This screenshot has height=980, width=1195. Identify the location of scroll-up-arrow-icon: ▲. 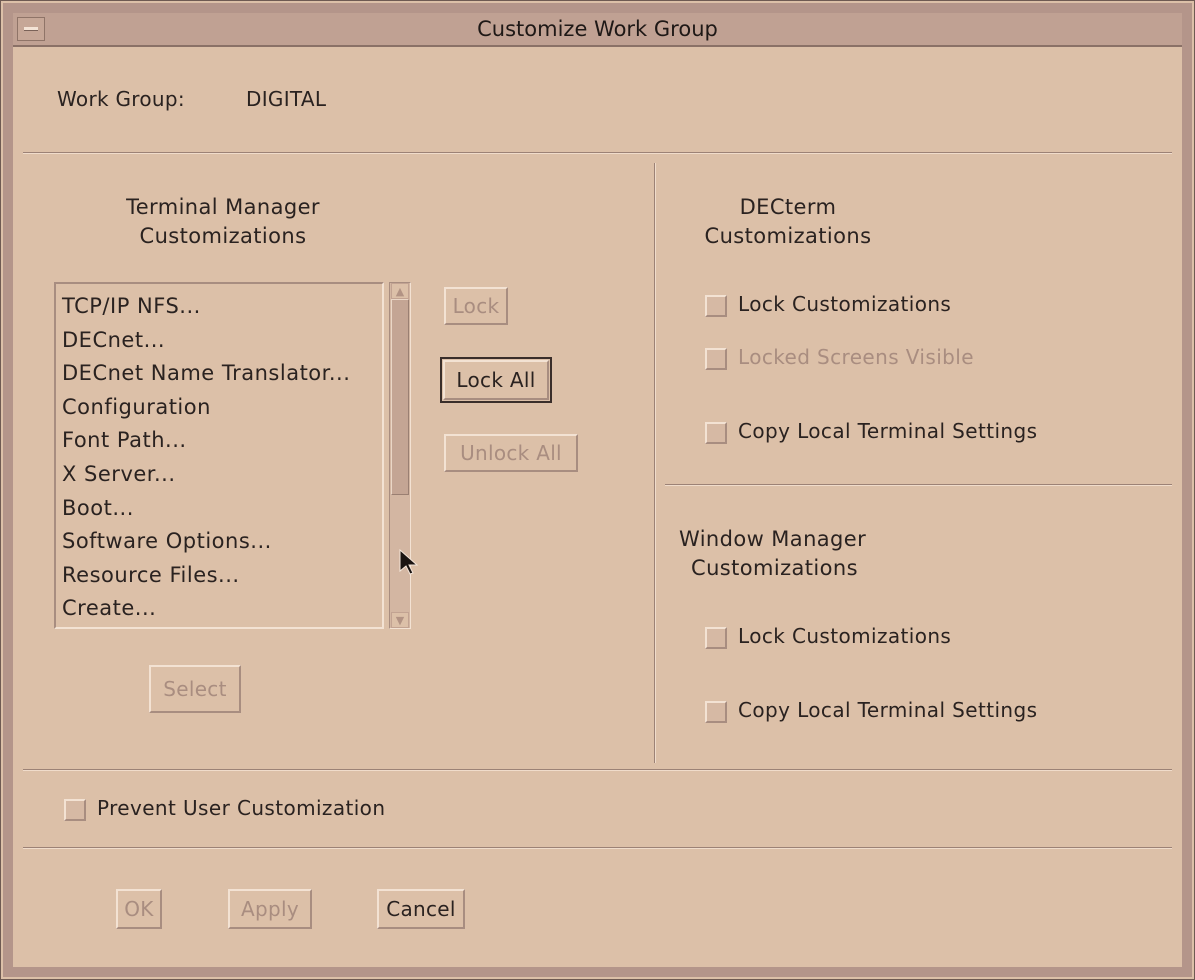
(400, 291).